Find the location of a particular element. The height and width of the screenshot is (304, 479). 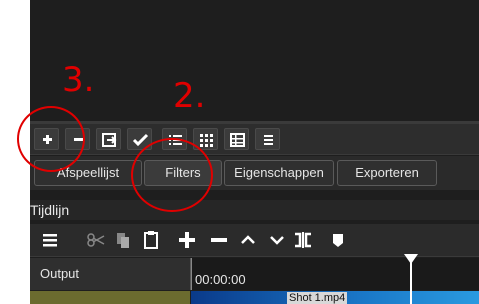

timeline-ruler: 00:00:00 is located at coordinates (335, 274).